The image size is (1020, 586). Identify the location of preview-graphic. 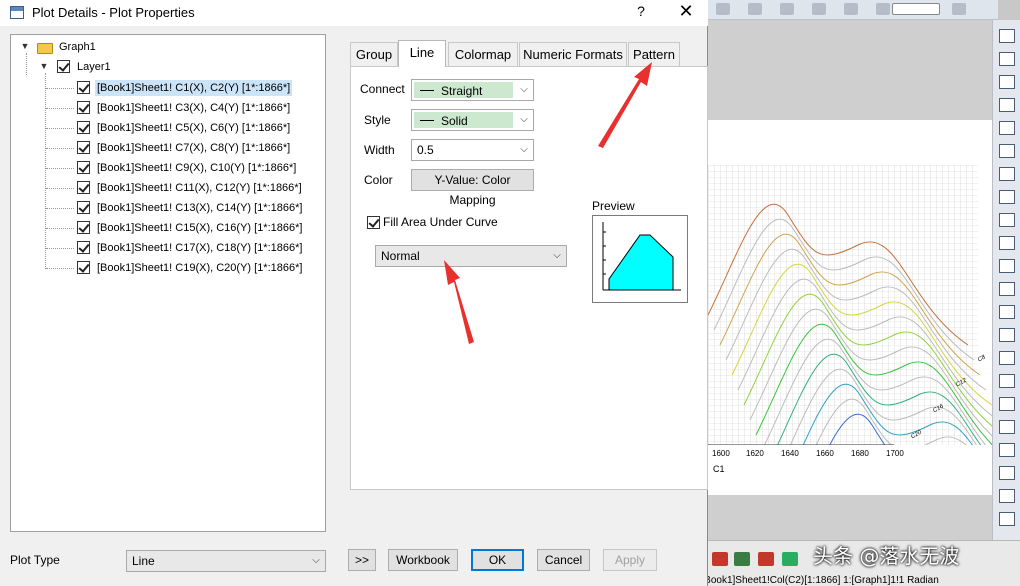
(641, 256).